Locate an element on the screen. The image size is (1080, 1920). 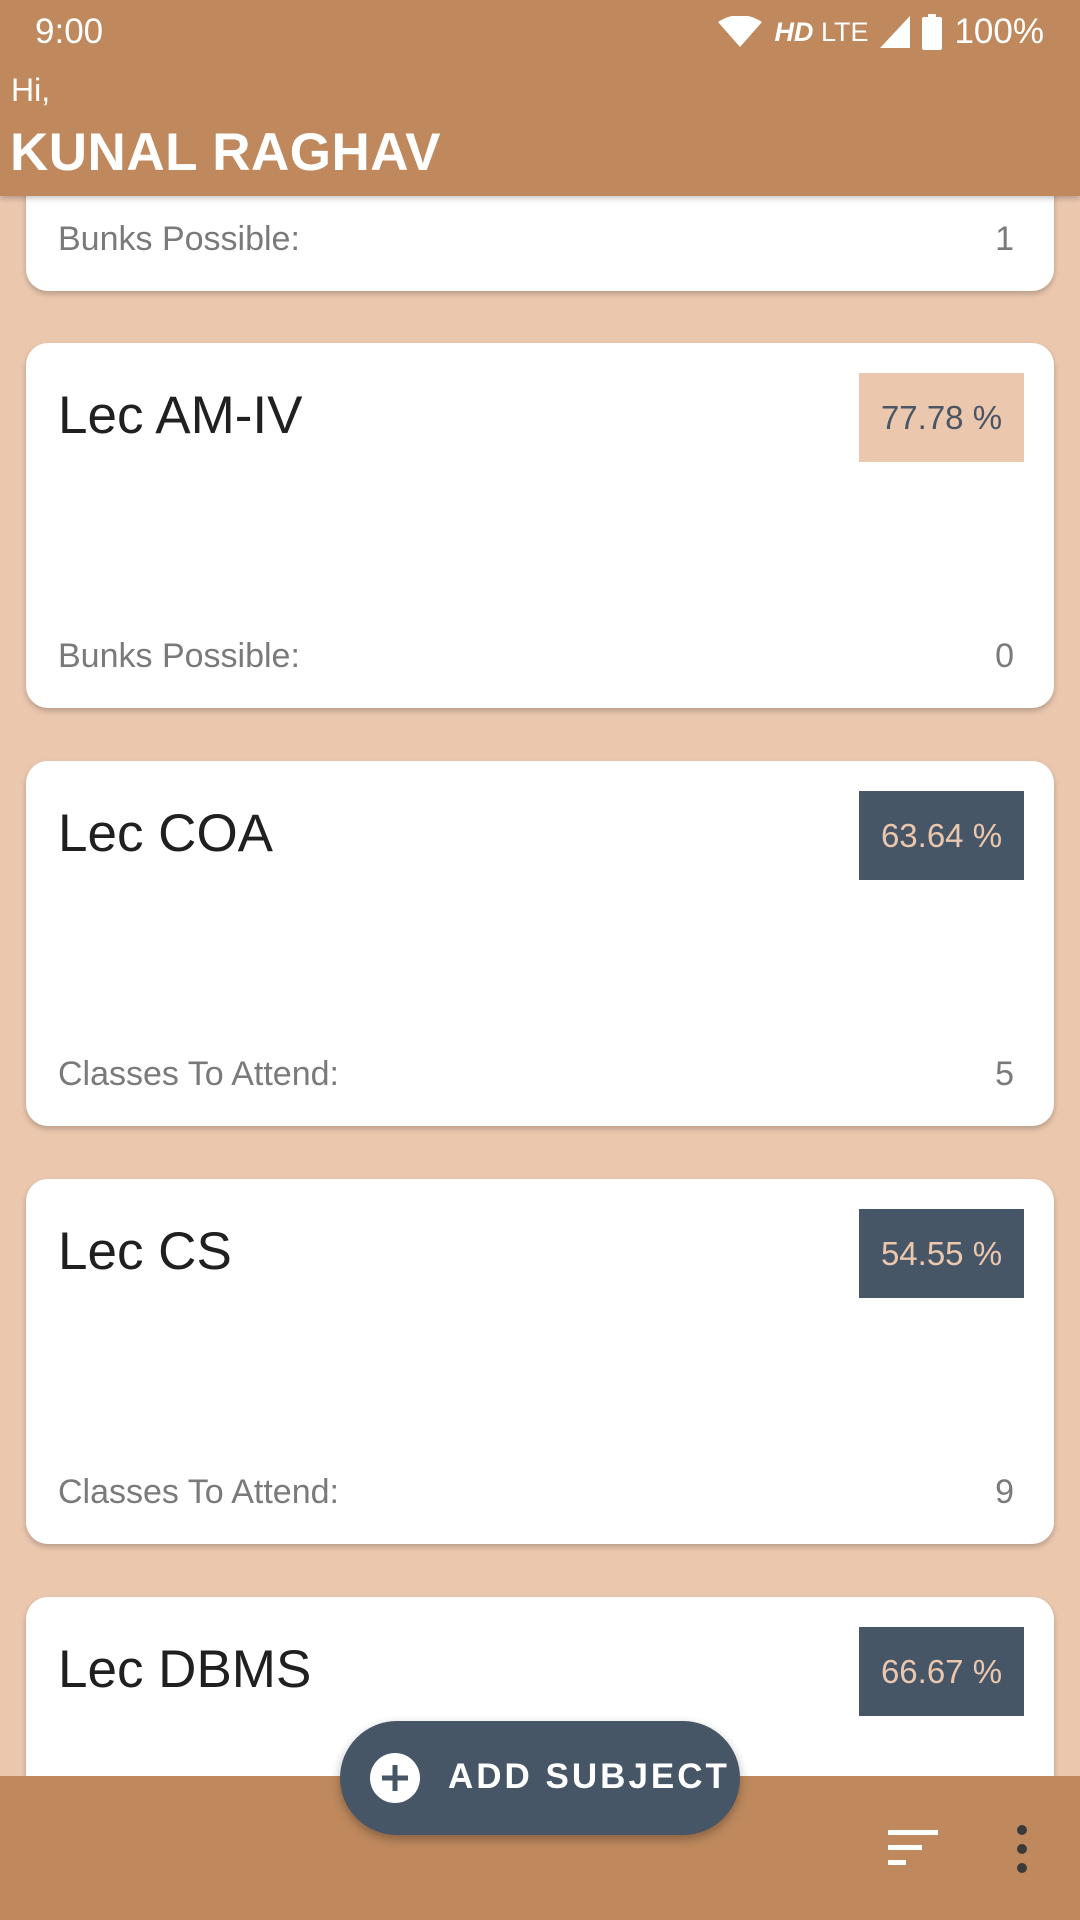
network-type: HD LTE is located at coordinates (821, 32).